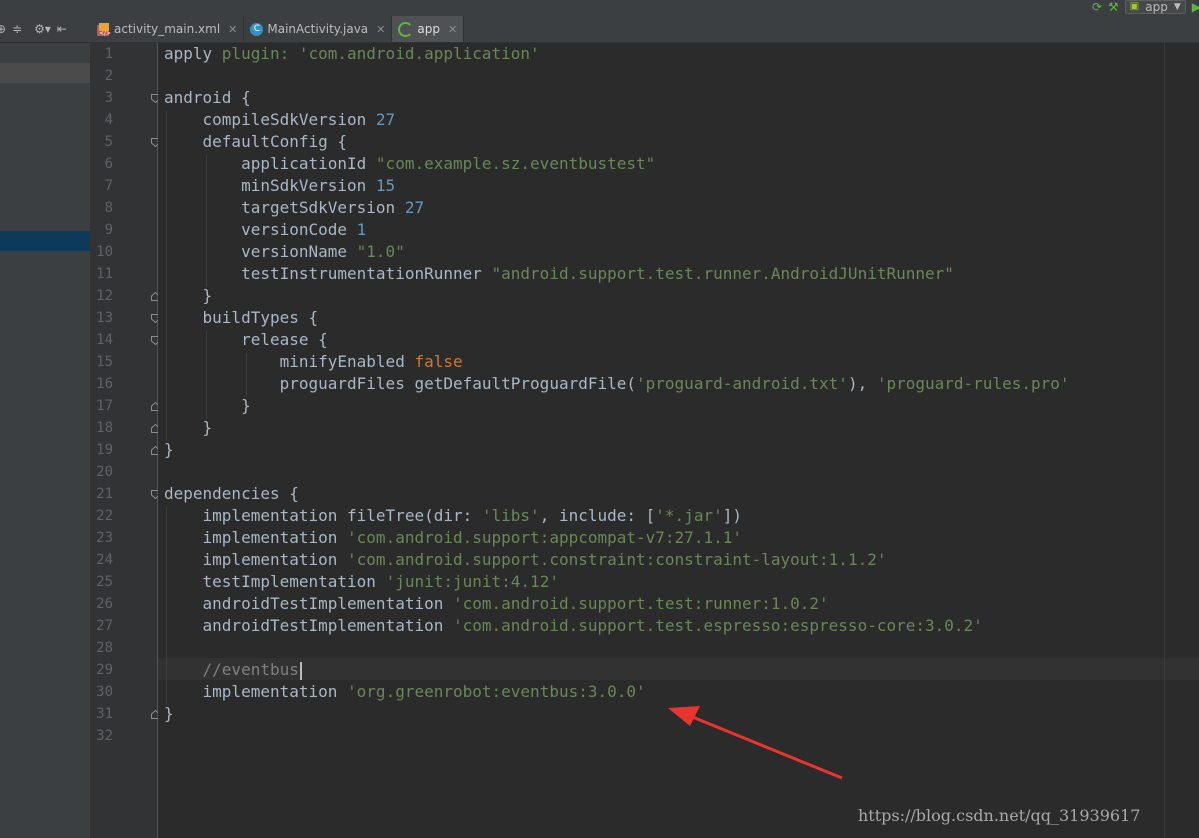 This screenshot has width=1199, height=838. Describe the element at coordinates (755, 743) in the screenshot. I see `annotation-arrow` at that location.